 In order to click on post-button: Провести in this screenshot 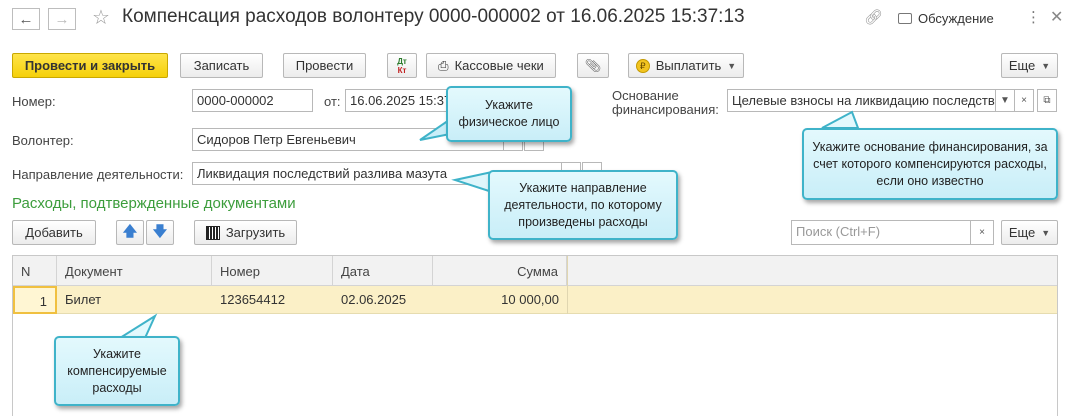, I will do `click(324, 65)`.